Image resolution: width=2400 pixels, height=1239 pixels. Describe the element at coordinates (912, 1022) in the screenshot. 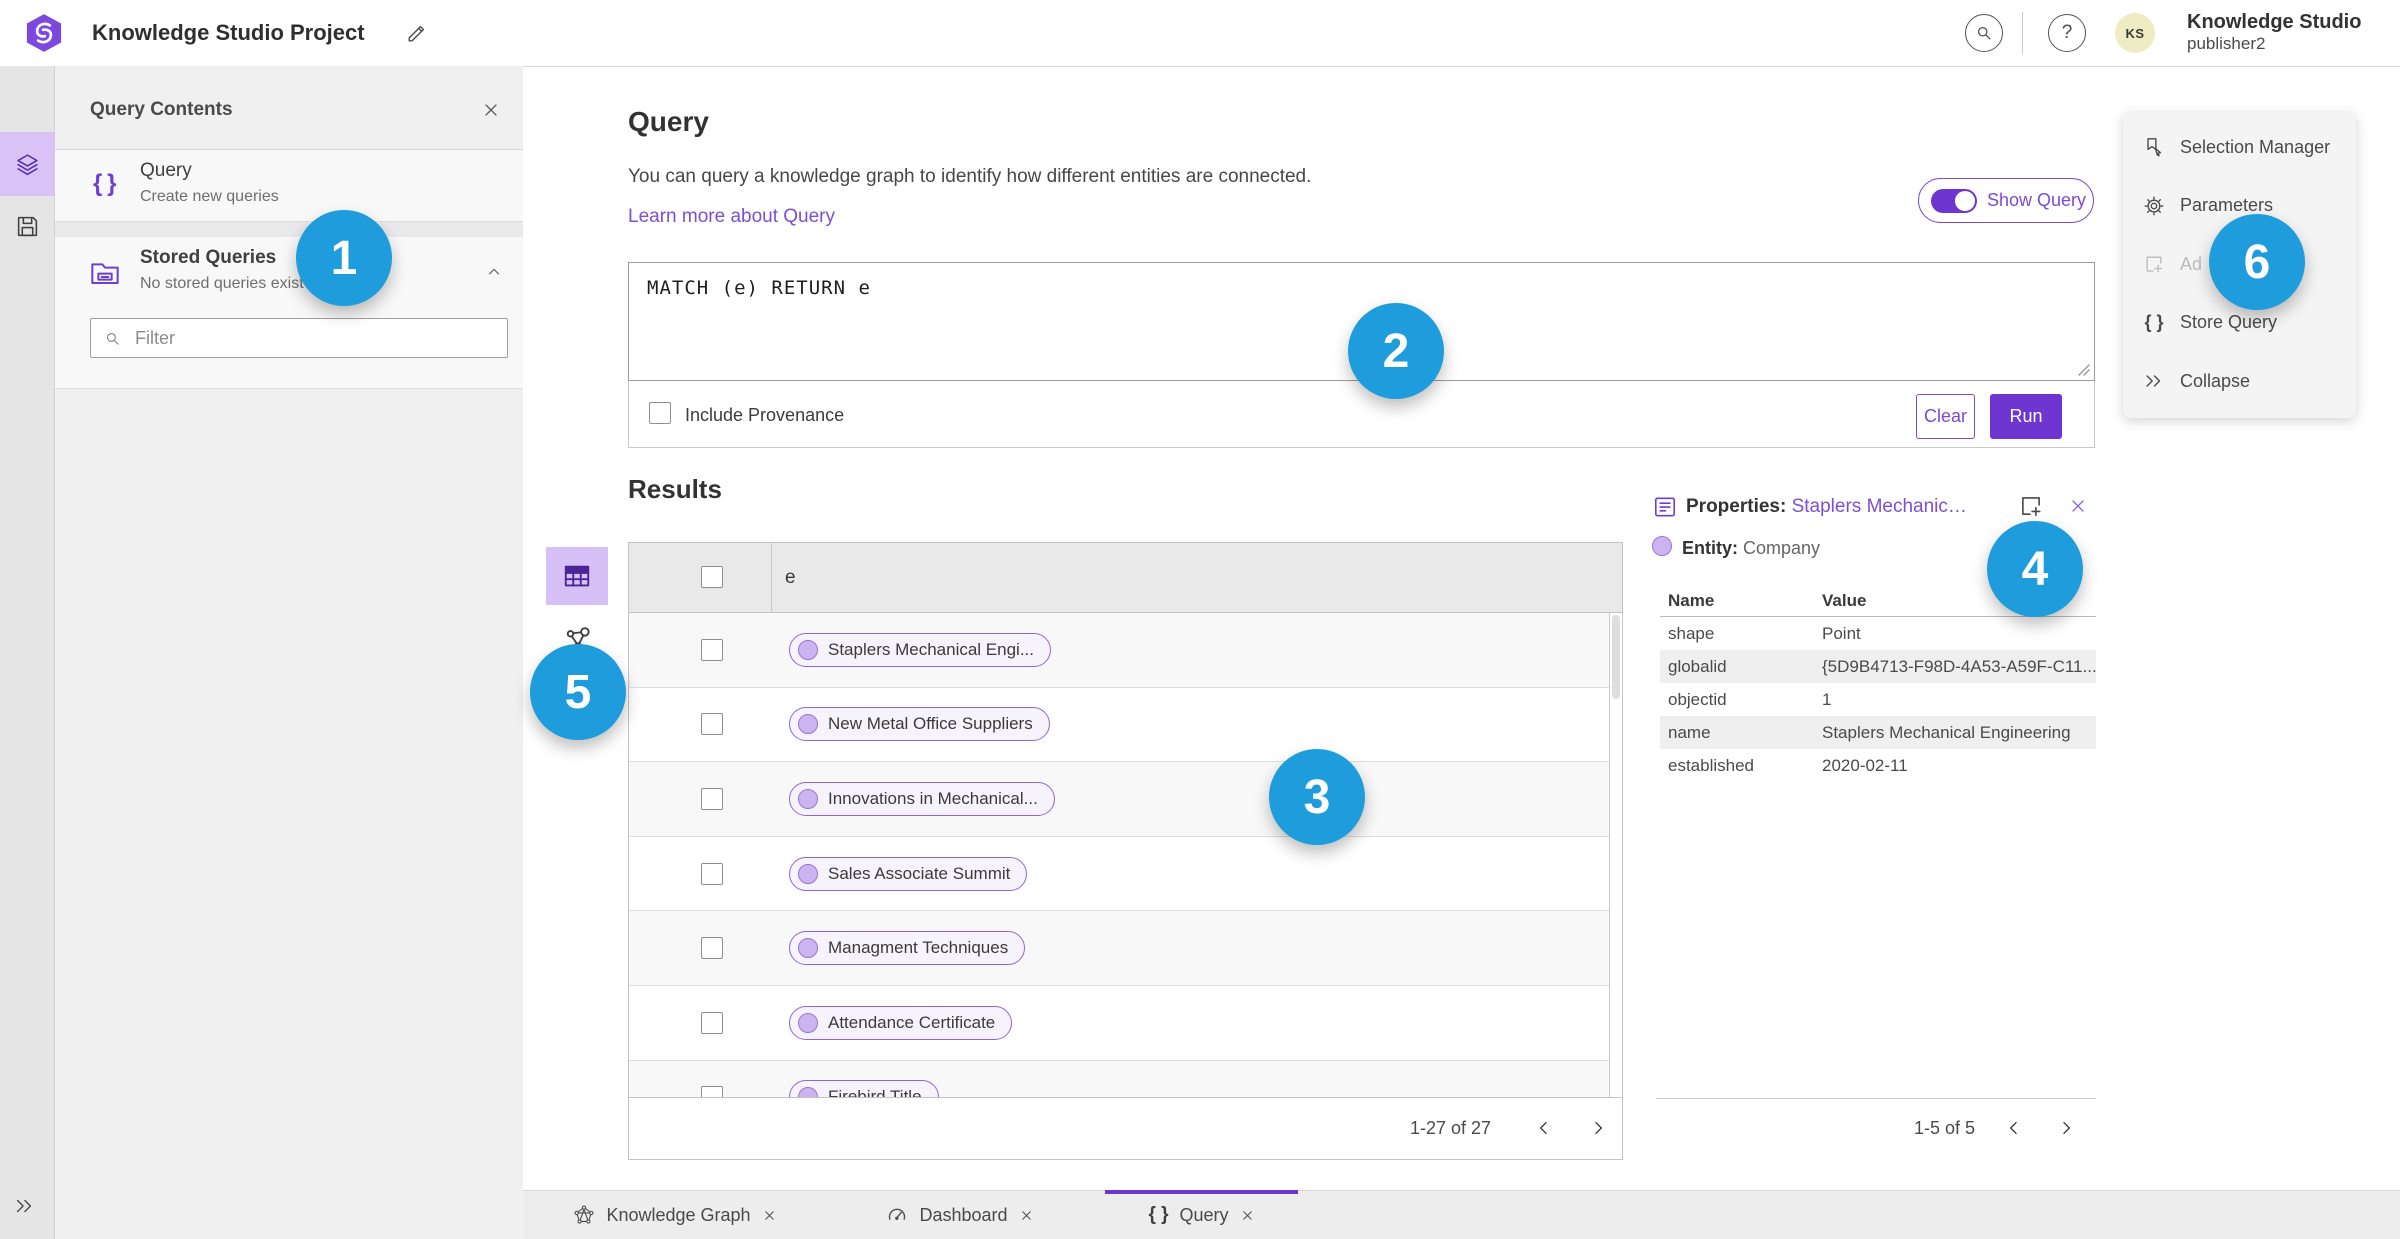

I see `entity-pill-label: Attendance Certificate` at that location.